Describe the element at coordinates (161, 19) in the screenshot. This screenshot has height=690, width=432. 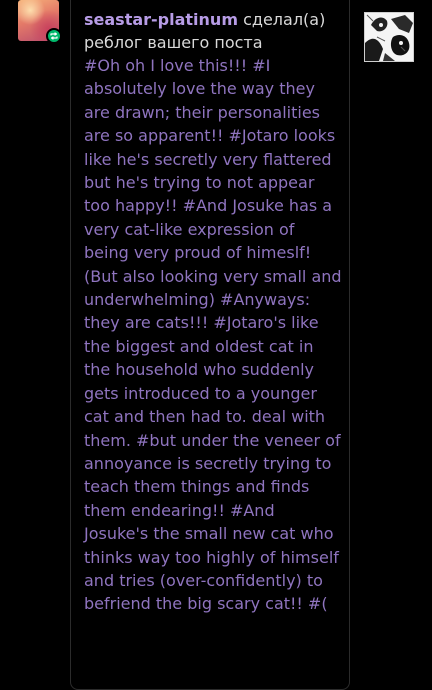
I see `username-link: seastar-platinum` at that location.